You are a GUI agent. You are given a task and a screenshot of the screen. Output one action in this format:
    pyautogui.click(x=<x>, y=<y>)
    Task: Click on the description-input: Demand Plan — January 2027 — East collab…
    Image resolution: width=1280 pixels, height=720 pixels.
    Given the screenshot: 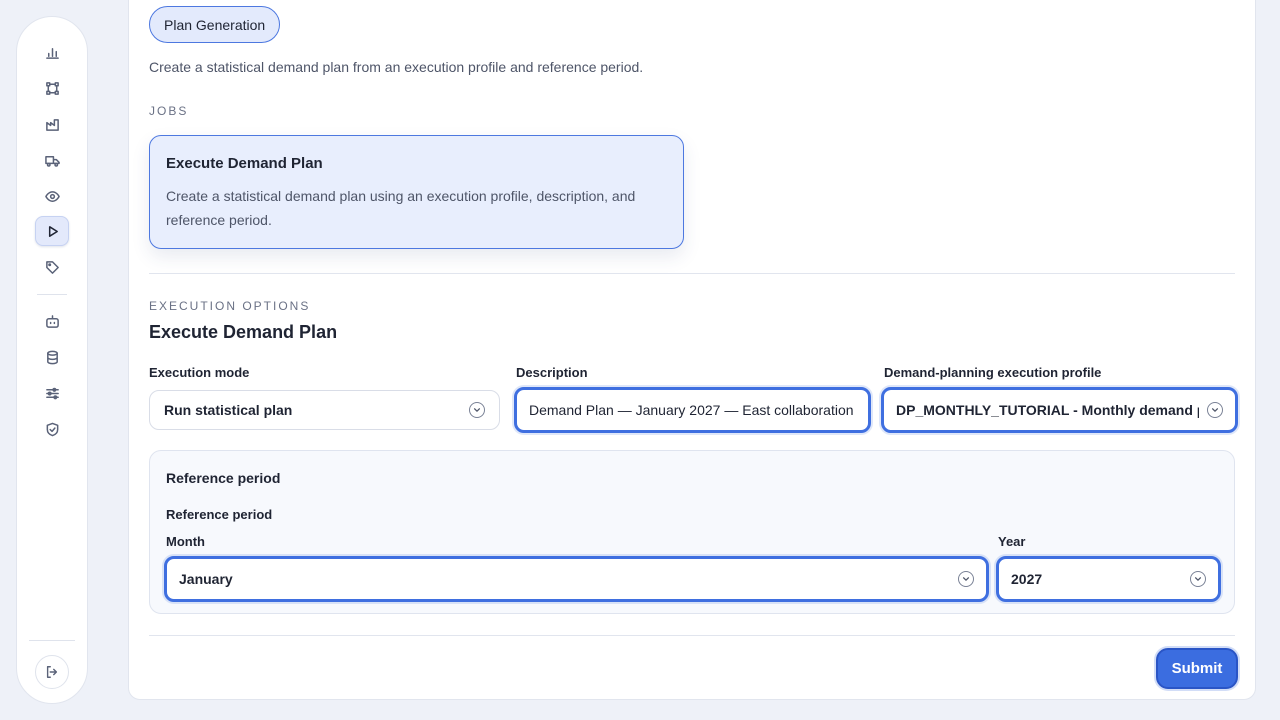 What is the action you would take?
    pyautogui.click(x=692, y=410)
    